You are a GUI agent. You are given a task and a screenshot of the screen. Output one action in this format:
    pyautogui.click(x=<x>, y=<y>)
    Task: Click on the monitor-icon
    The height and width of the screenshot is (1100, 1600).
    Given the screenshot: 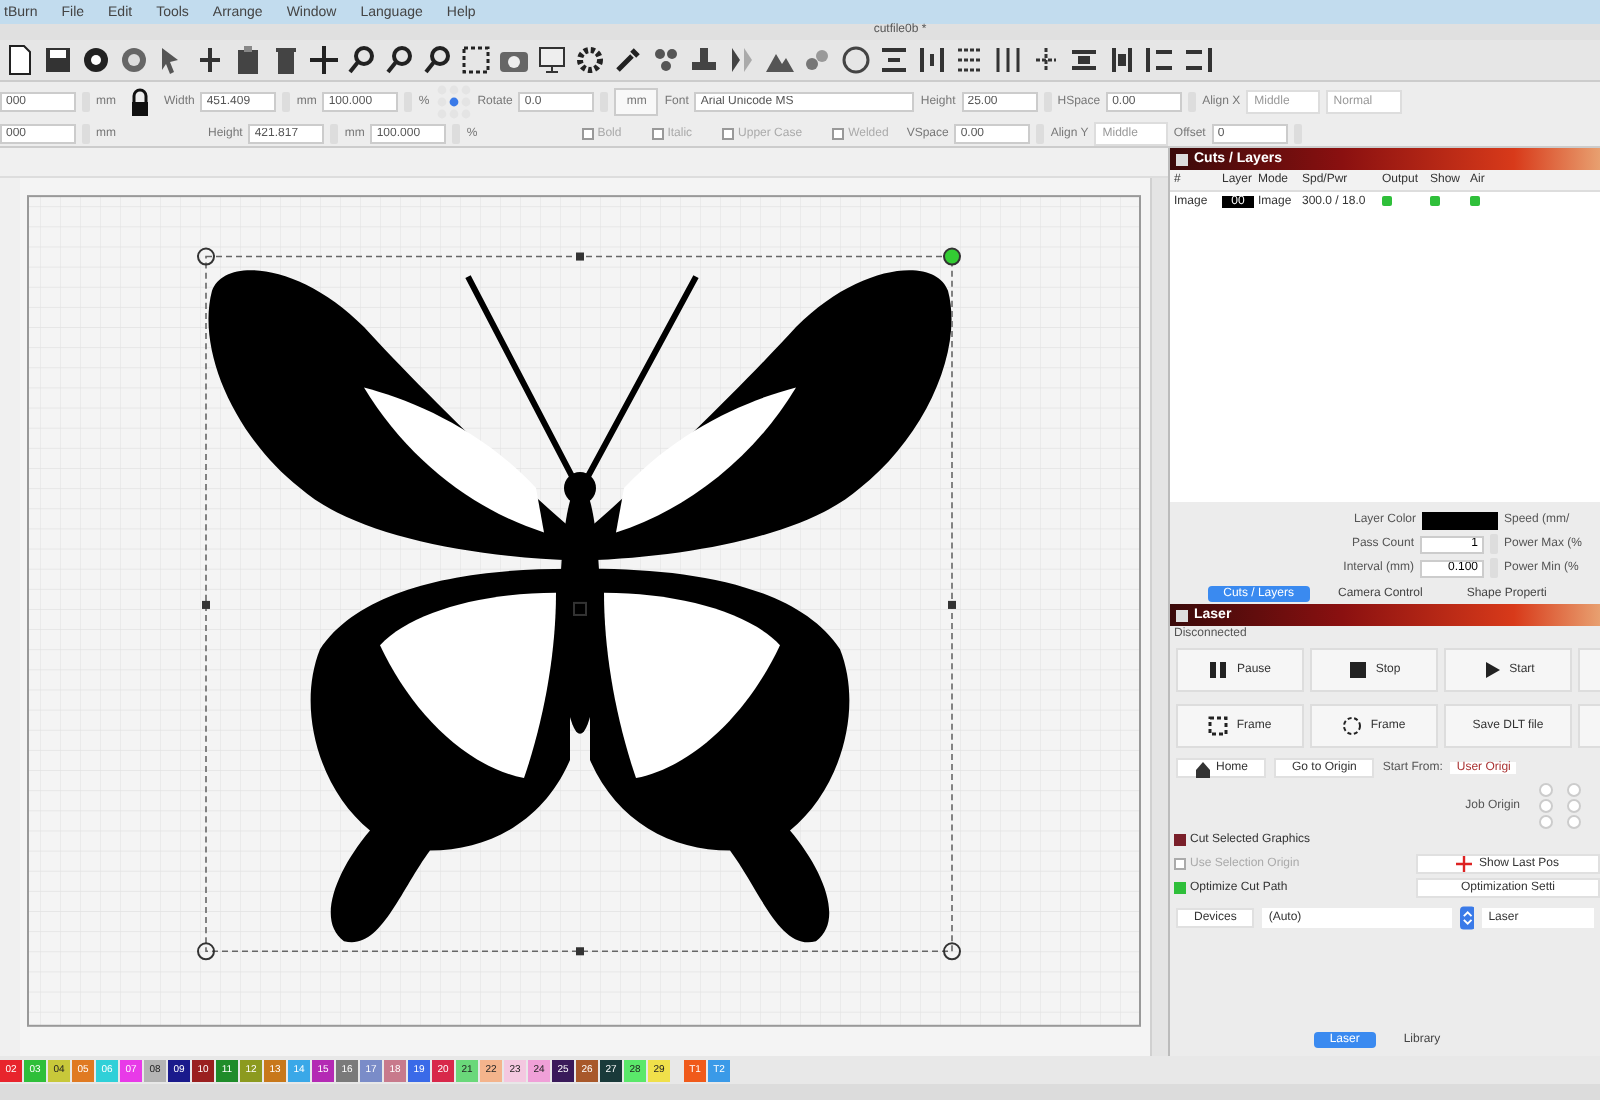 What is the action you would take?
    pyautogui.click(x=552, y=60)
    